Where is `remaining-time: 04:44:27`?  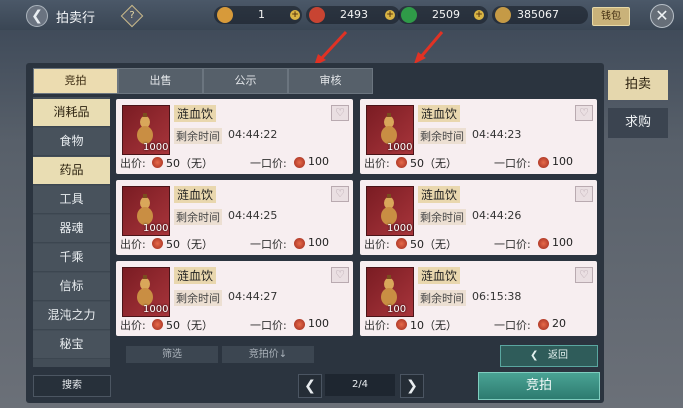 remaining-time: 04:44:27 is located at coordinates (253, 296).